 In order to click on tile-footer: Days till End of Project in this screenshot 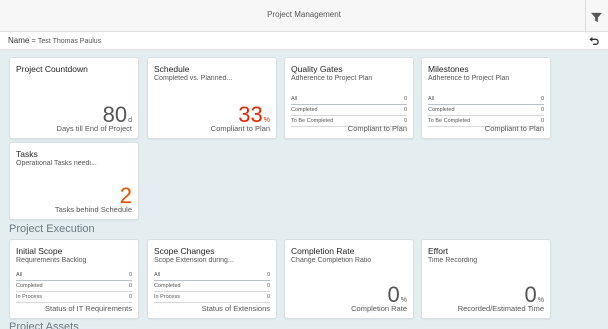, I will do `click(94, 128)`.